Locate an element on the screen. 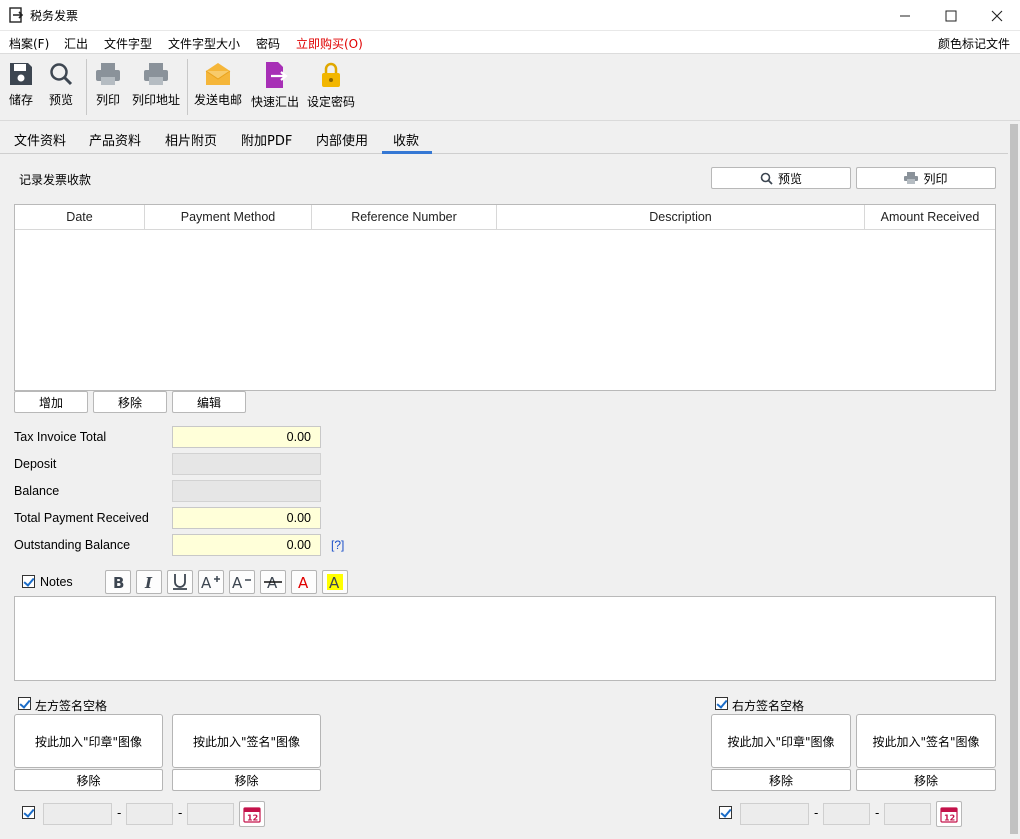 This screenshot has width=1020, height=839. balance-label: Balance is located at coordinates (37, 491).